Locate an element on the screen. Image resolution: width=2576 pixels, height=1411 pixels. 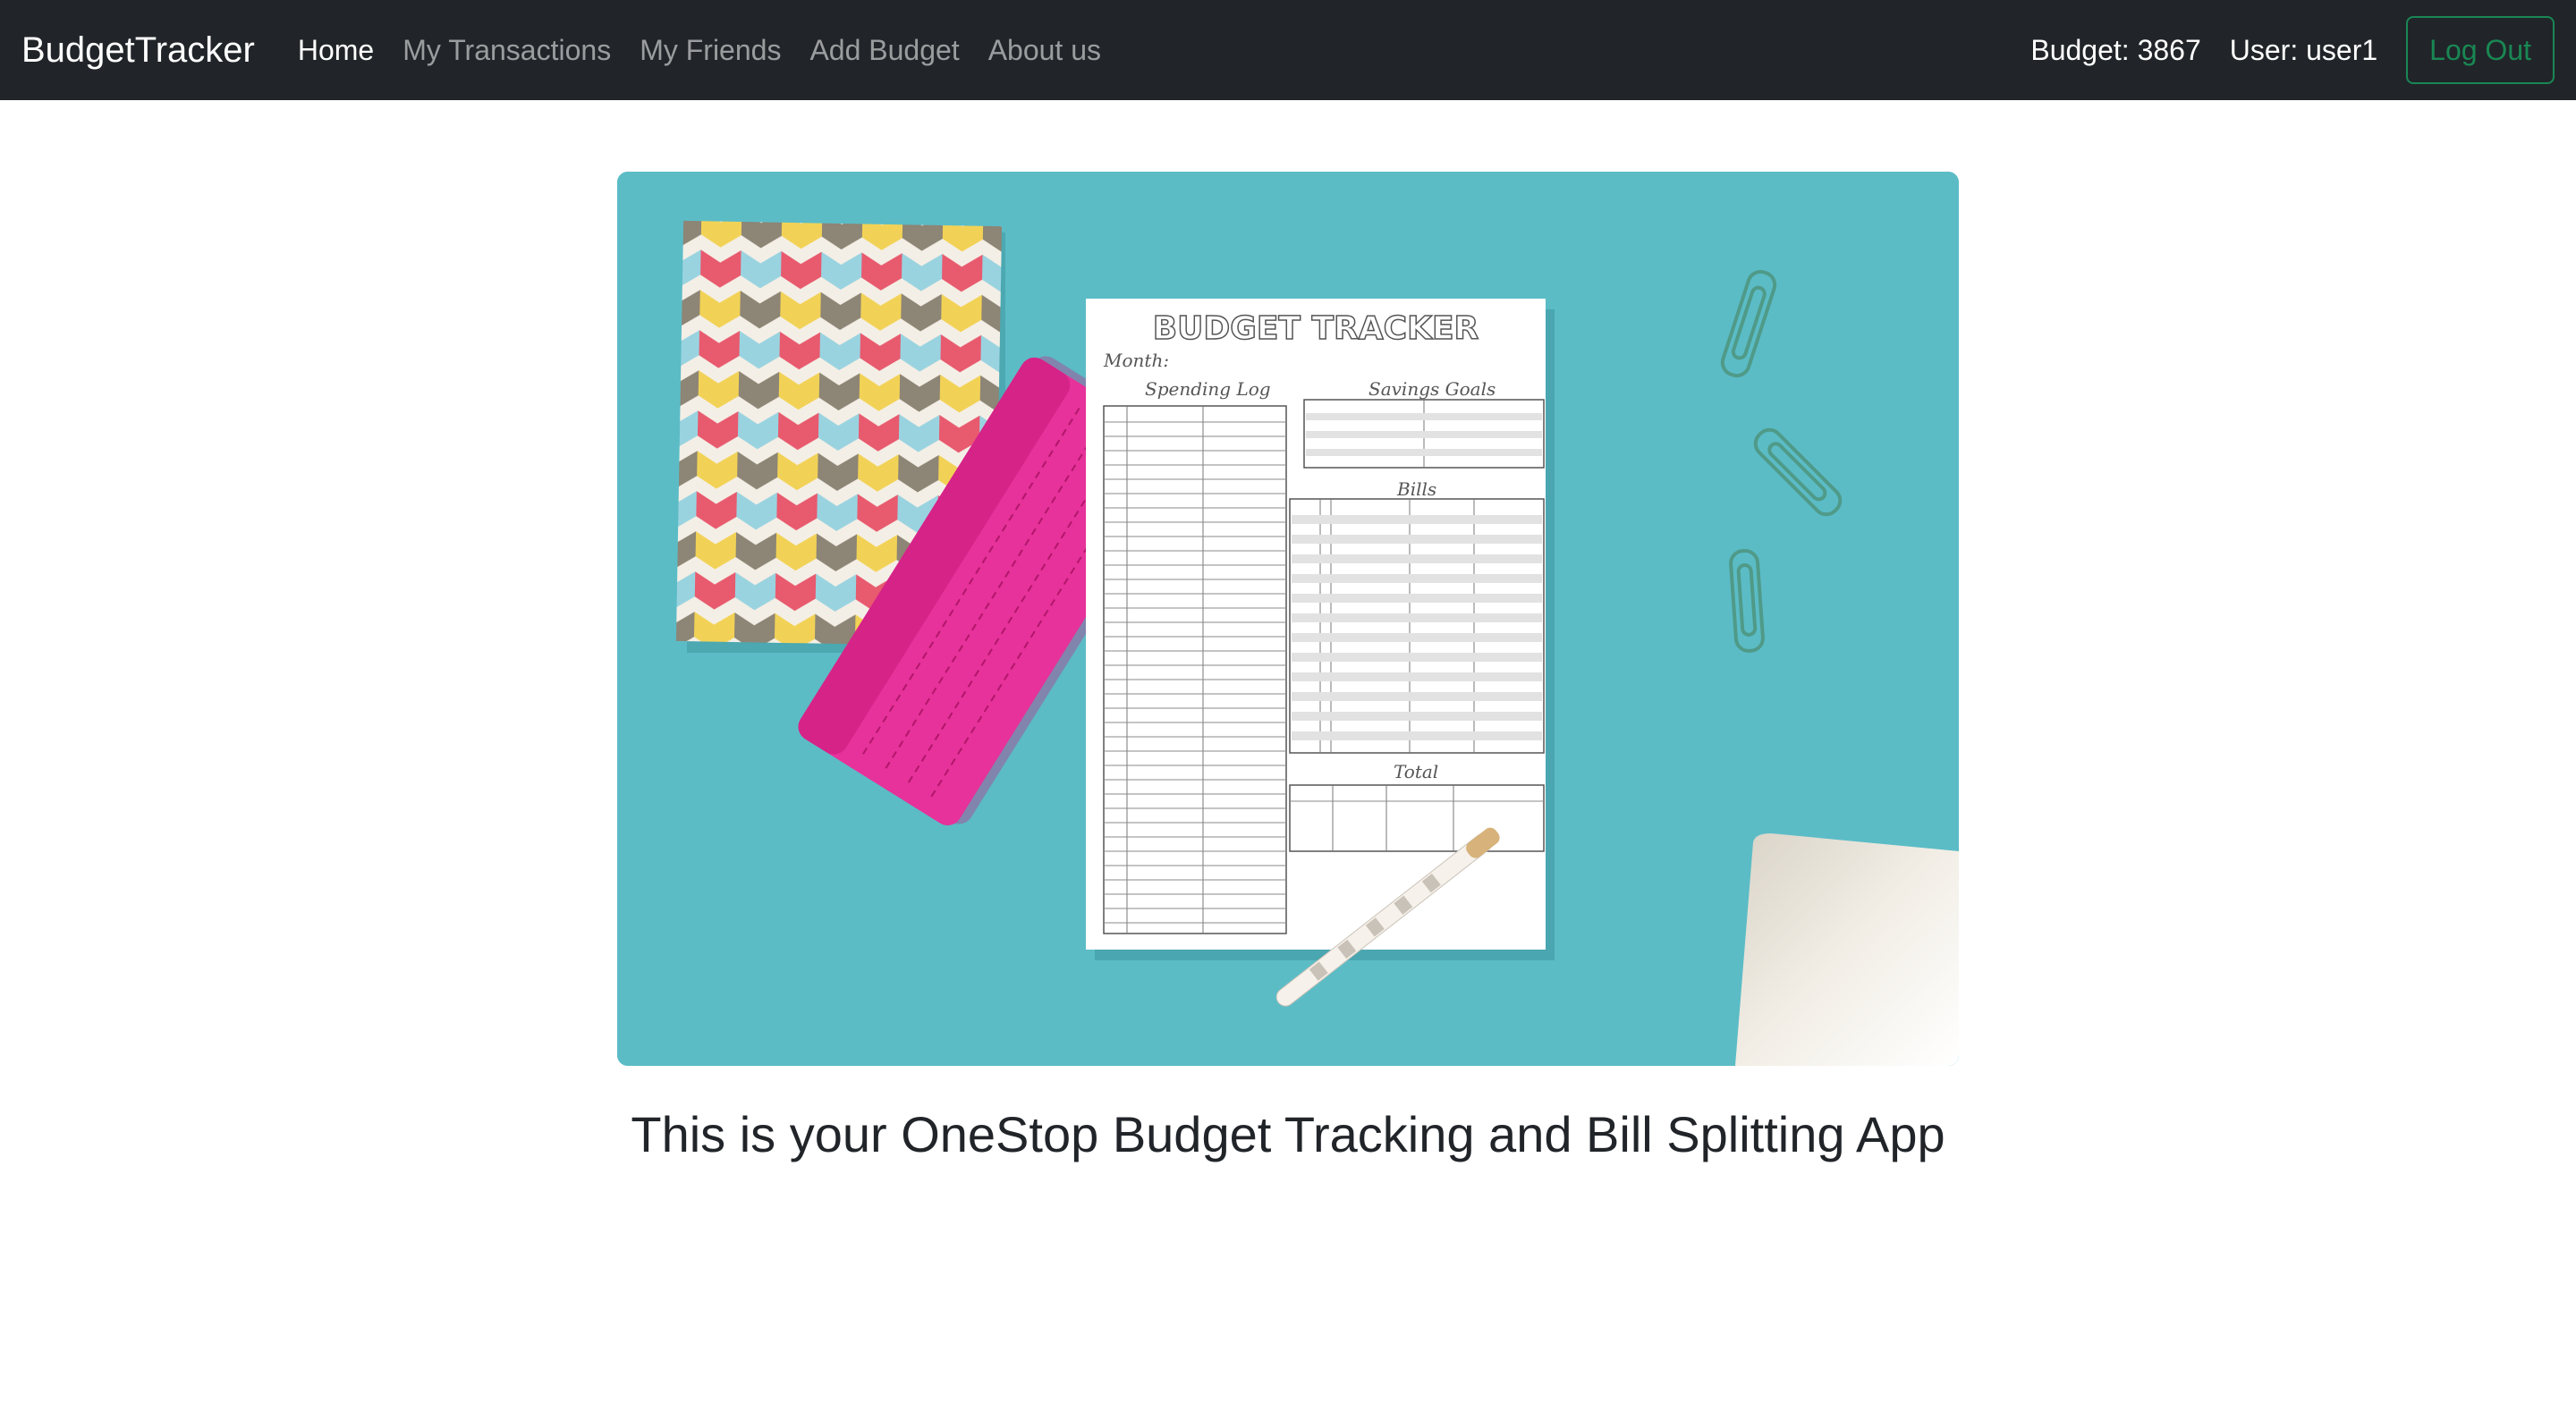
laptop-corner is located at coordinates (1847, 950).